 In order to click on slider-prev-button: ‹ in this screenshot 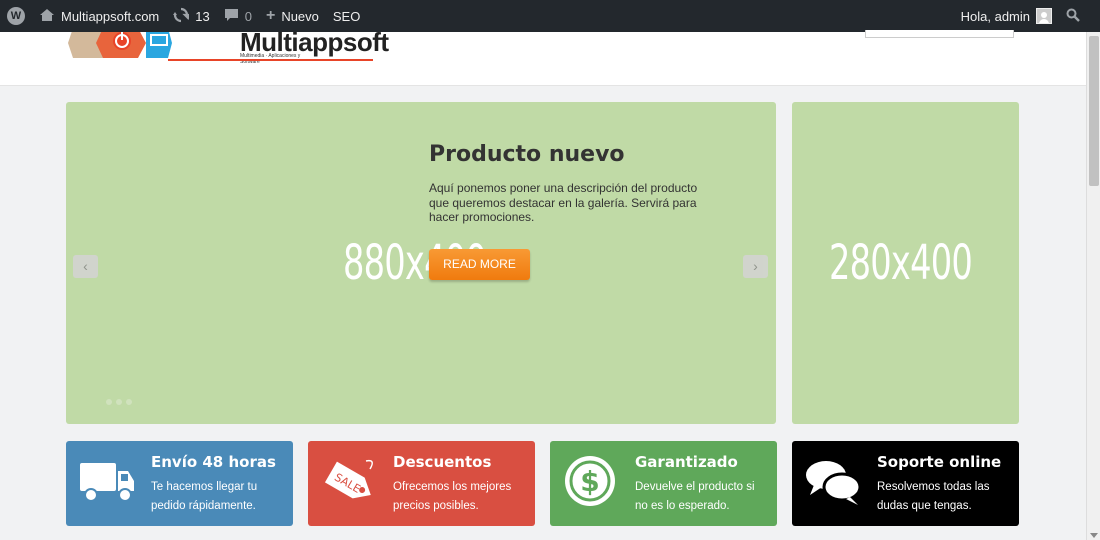, I will do `click(85, 266)`.